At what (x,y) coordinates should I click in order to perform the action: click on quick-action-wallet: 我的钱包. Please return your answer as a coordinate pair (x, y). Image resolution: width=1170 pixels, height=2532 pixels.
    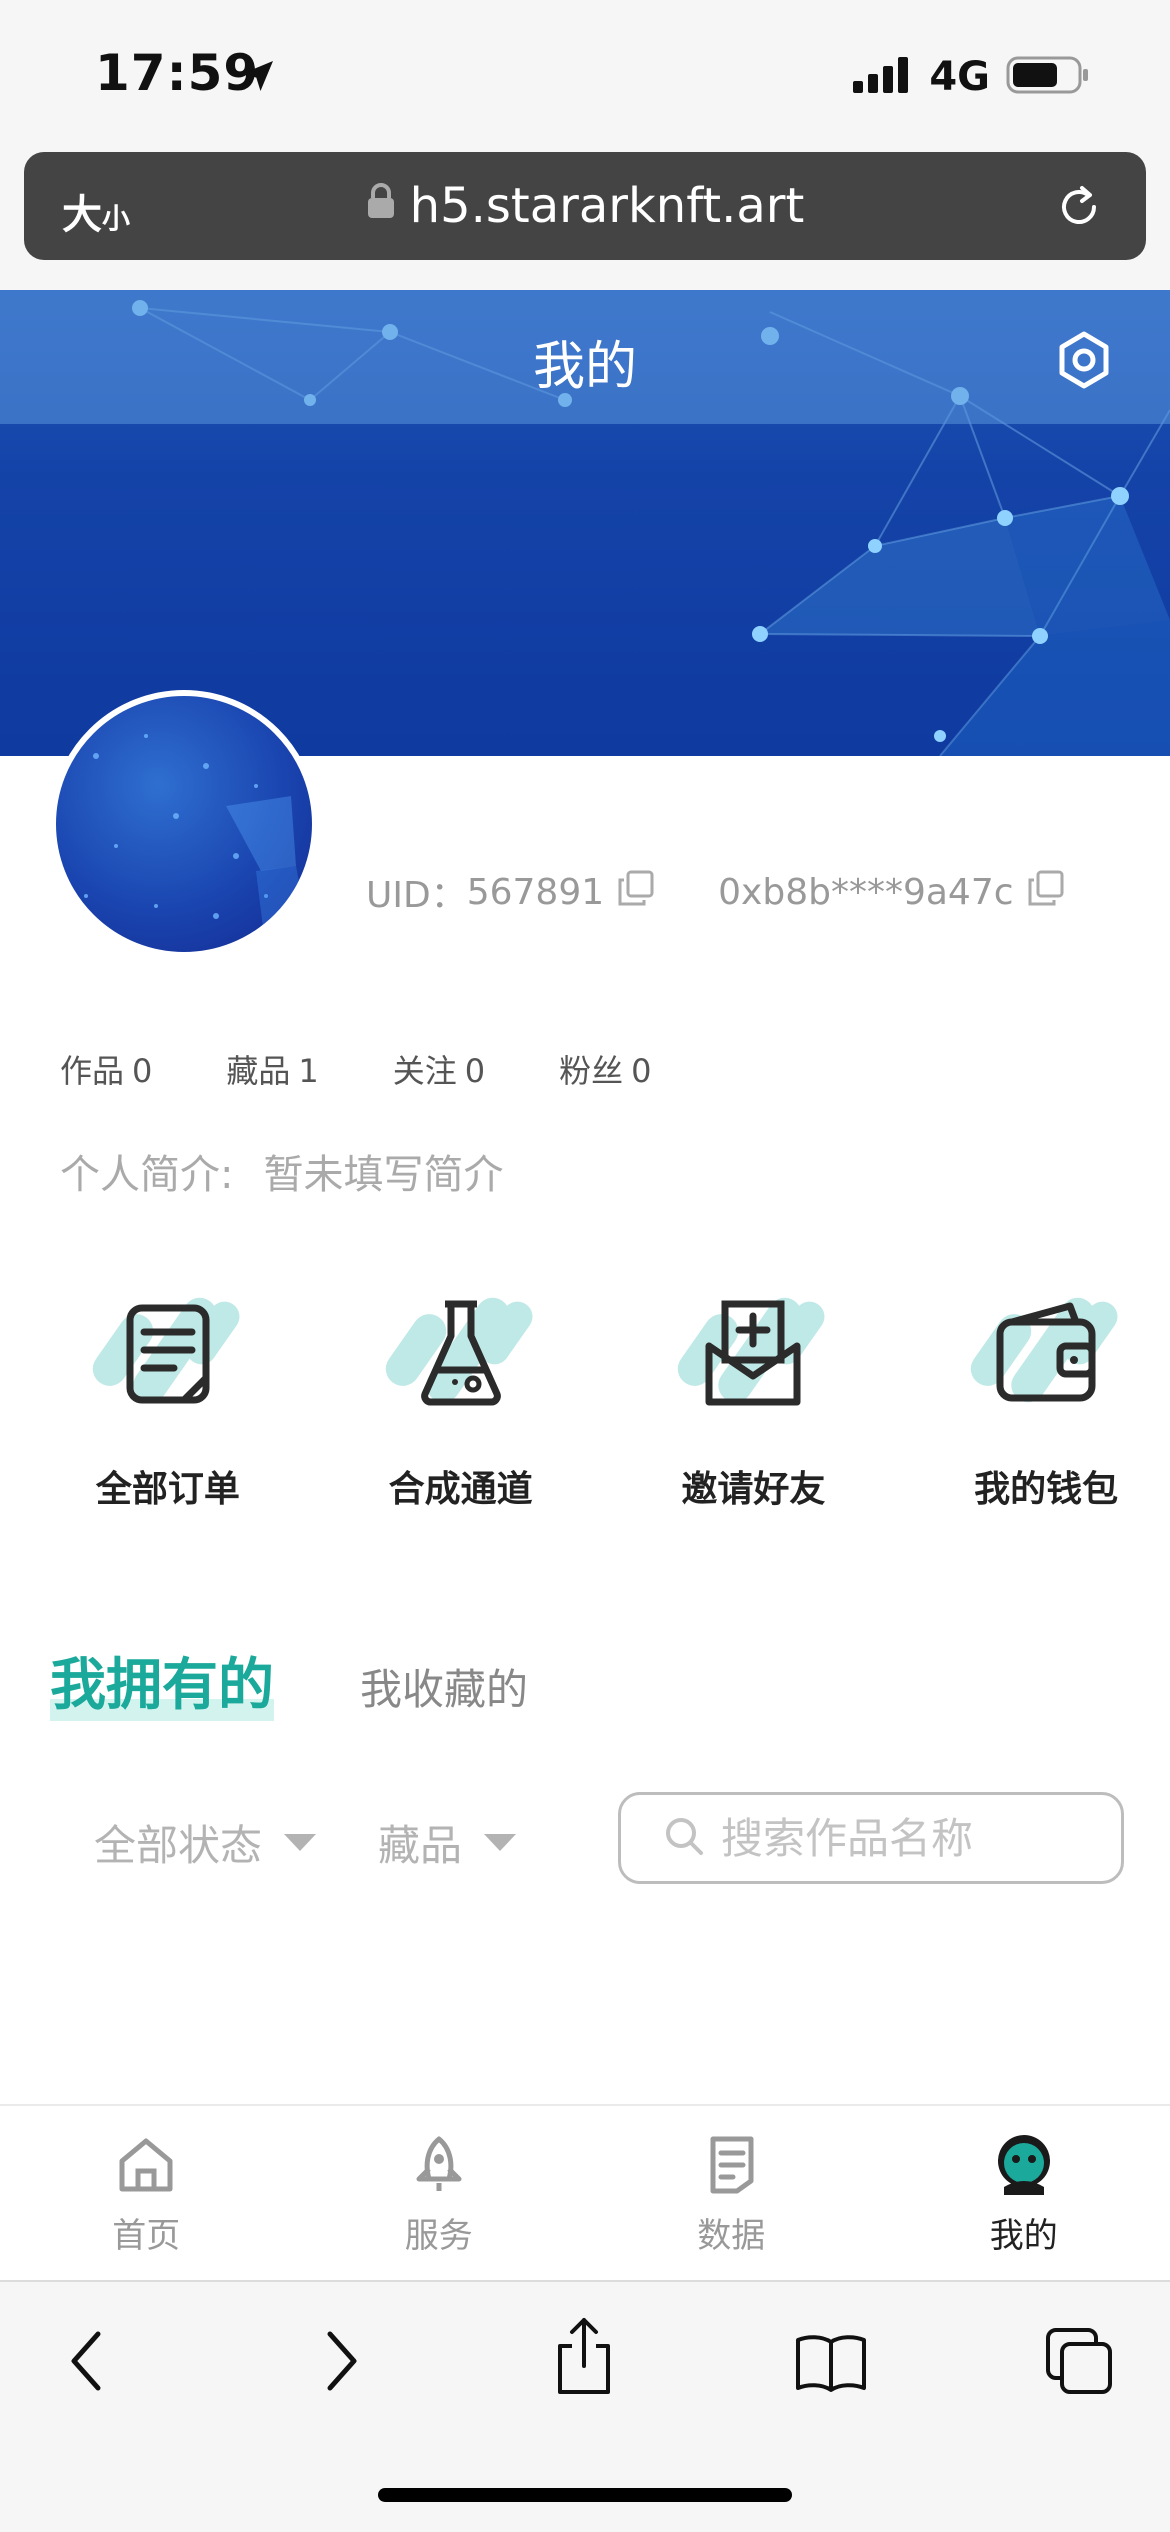
    Looking at the image, I should click on (1046, 1391).